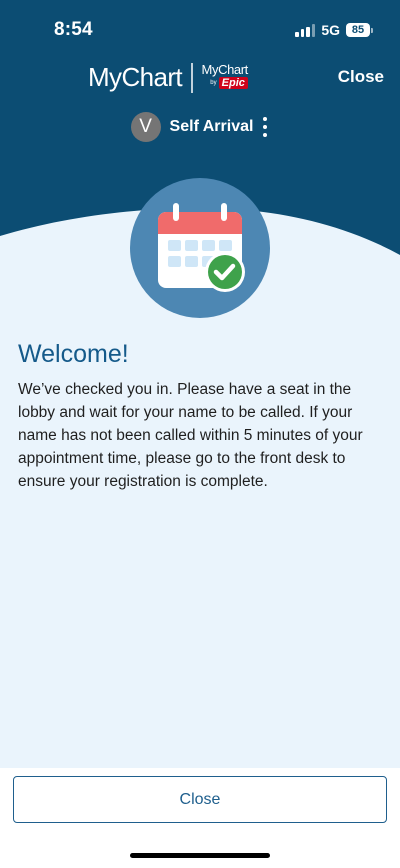  I want to click on more-vertical-icon, so click(265, 127).